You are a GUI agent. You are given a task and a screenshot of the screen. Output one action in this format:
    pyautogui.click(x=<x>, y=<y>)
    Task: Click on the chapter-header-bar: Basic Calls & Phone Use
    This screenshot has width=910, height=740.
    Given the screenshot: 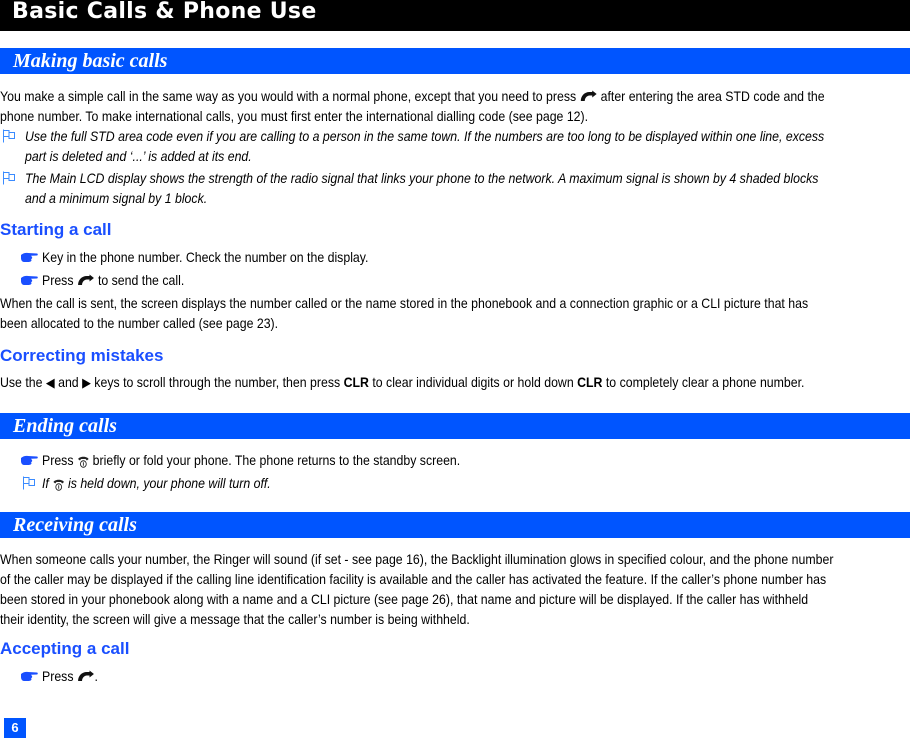 What is the action you would take?
    pyautogui.click(x=455, y=15)
    